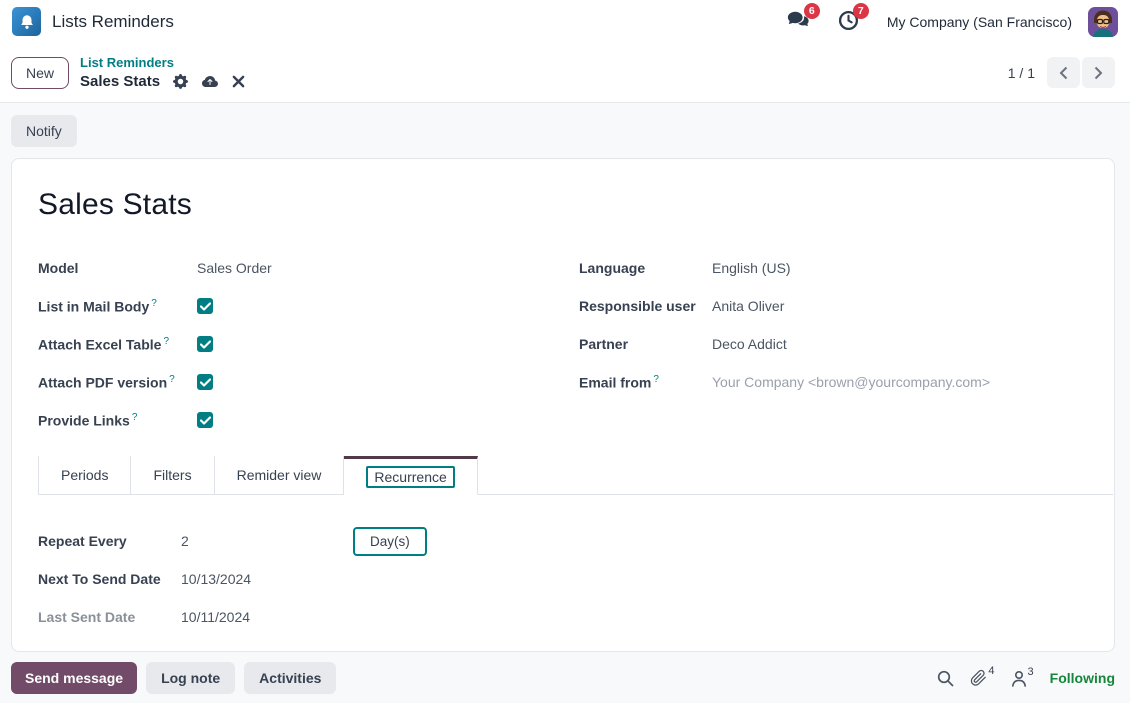 Image resolution: width=1130 pixels, height=703 pixels. I want to click on pager-next-button, so click(1098, 72).